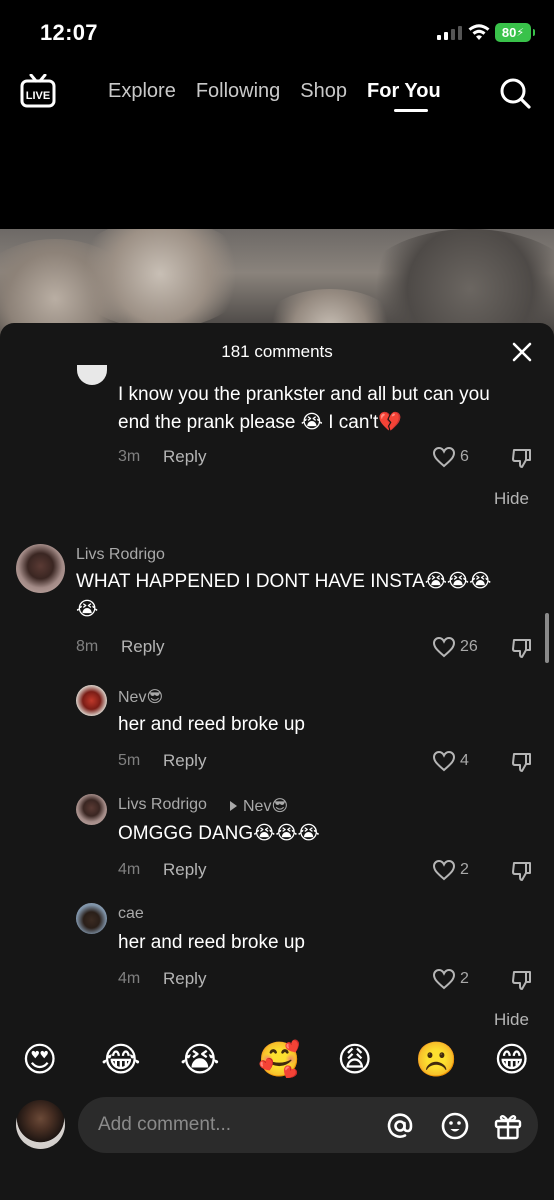 Image resolution: width=554 pixels, height=1200 pixels. I want to click on emoji-picker-icon, so click(455, 1126).